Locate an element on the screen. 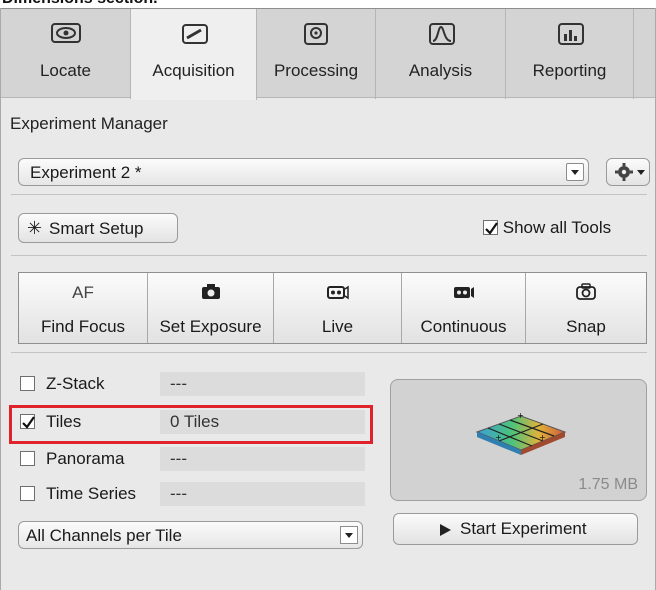 Image resolution: width=656 pixels, height=590 pixels. start-experiment-label: Start Experiment is located at coordinates (523, 528).